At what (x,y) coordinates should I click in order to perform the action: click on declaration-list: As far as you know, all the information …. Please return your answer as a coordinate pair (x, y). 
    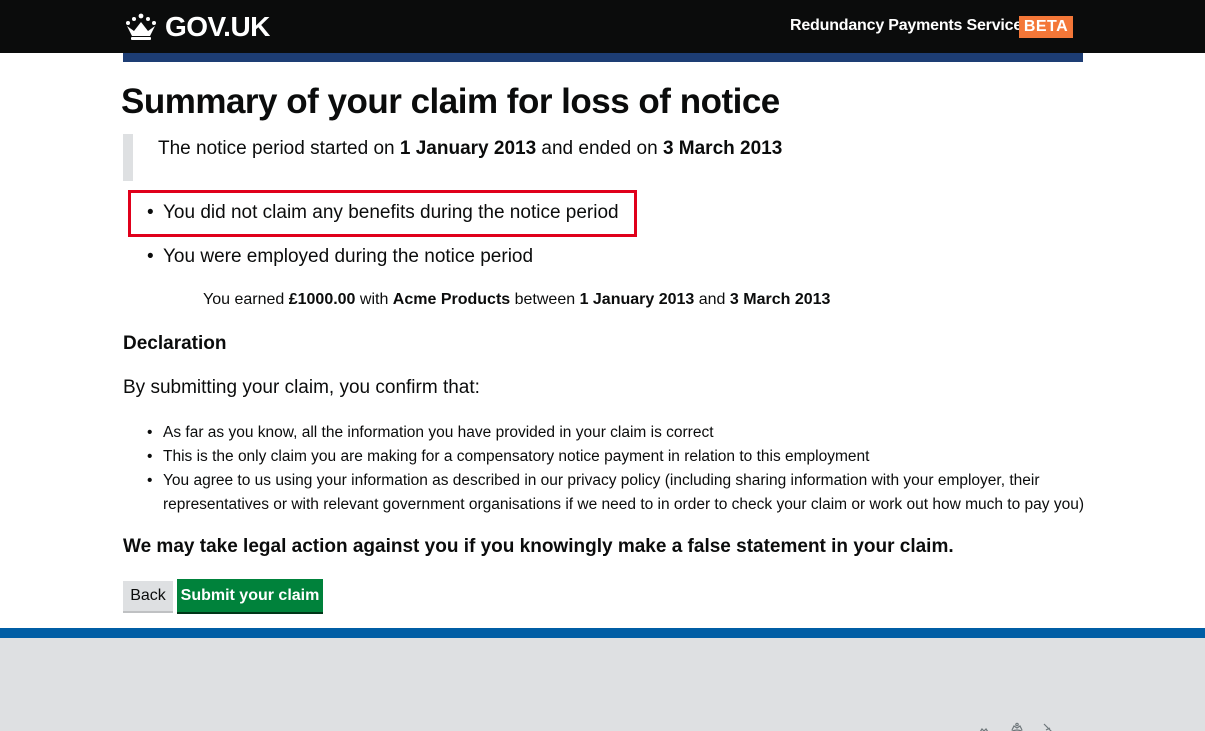
    Looking at the image, I should click on (625, 469).